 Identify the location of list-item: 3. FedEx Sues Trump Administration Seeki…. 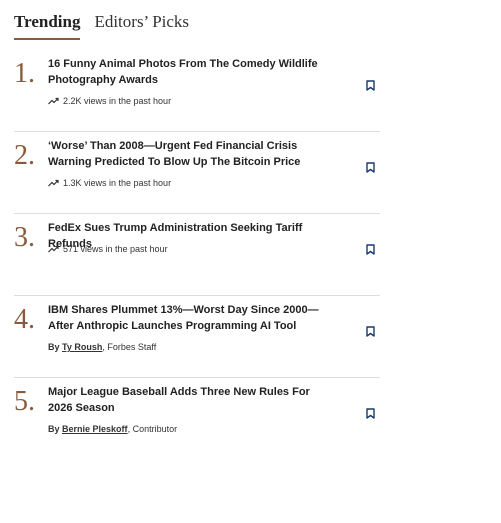
(197, 255).